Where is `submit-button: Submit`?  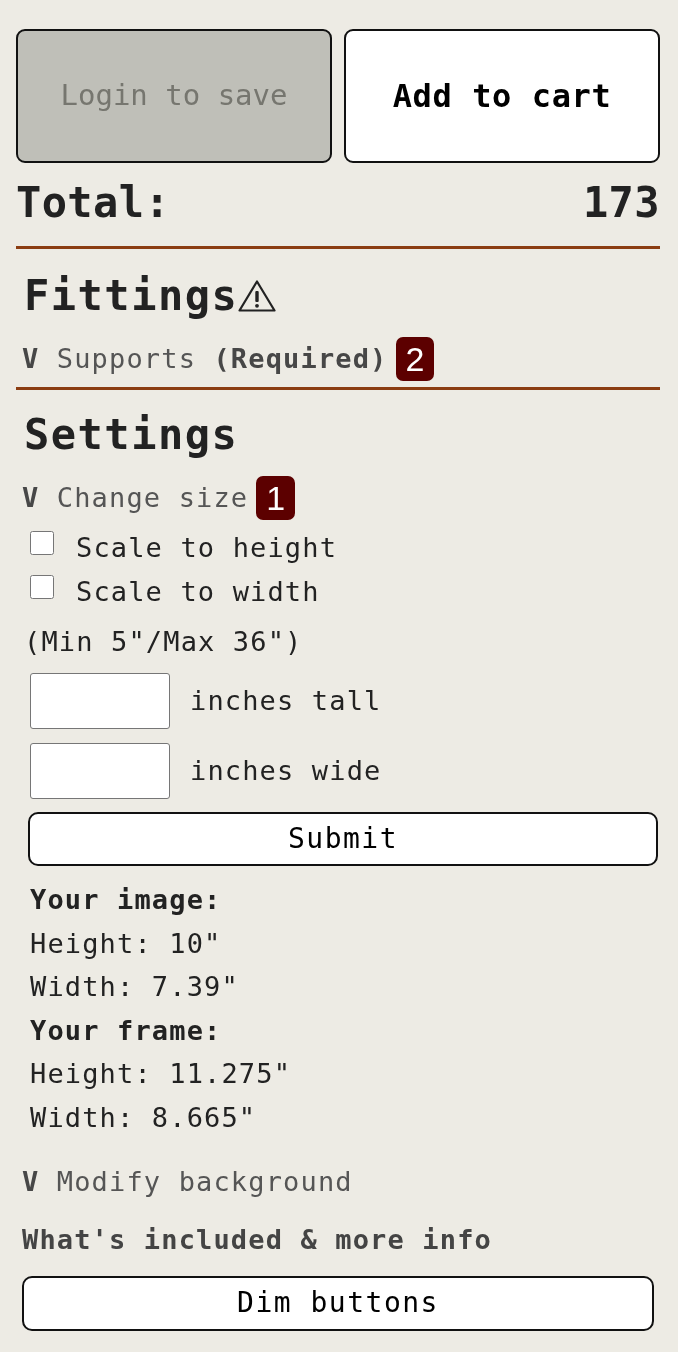
submit-button: Submit is located at coordinates (343, 839).